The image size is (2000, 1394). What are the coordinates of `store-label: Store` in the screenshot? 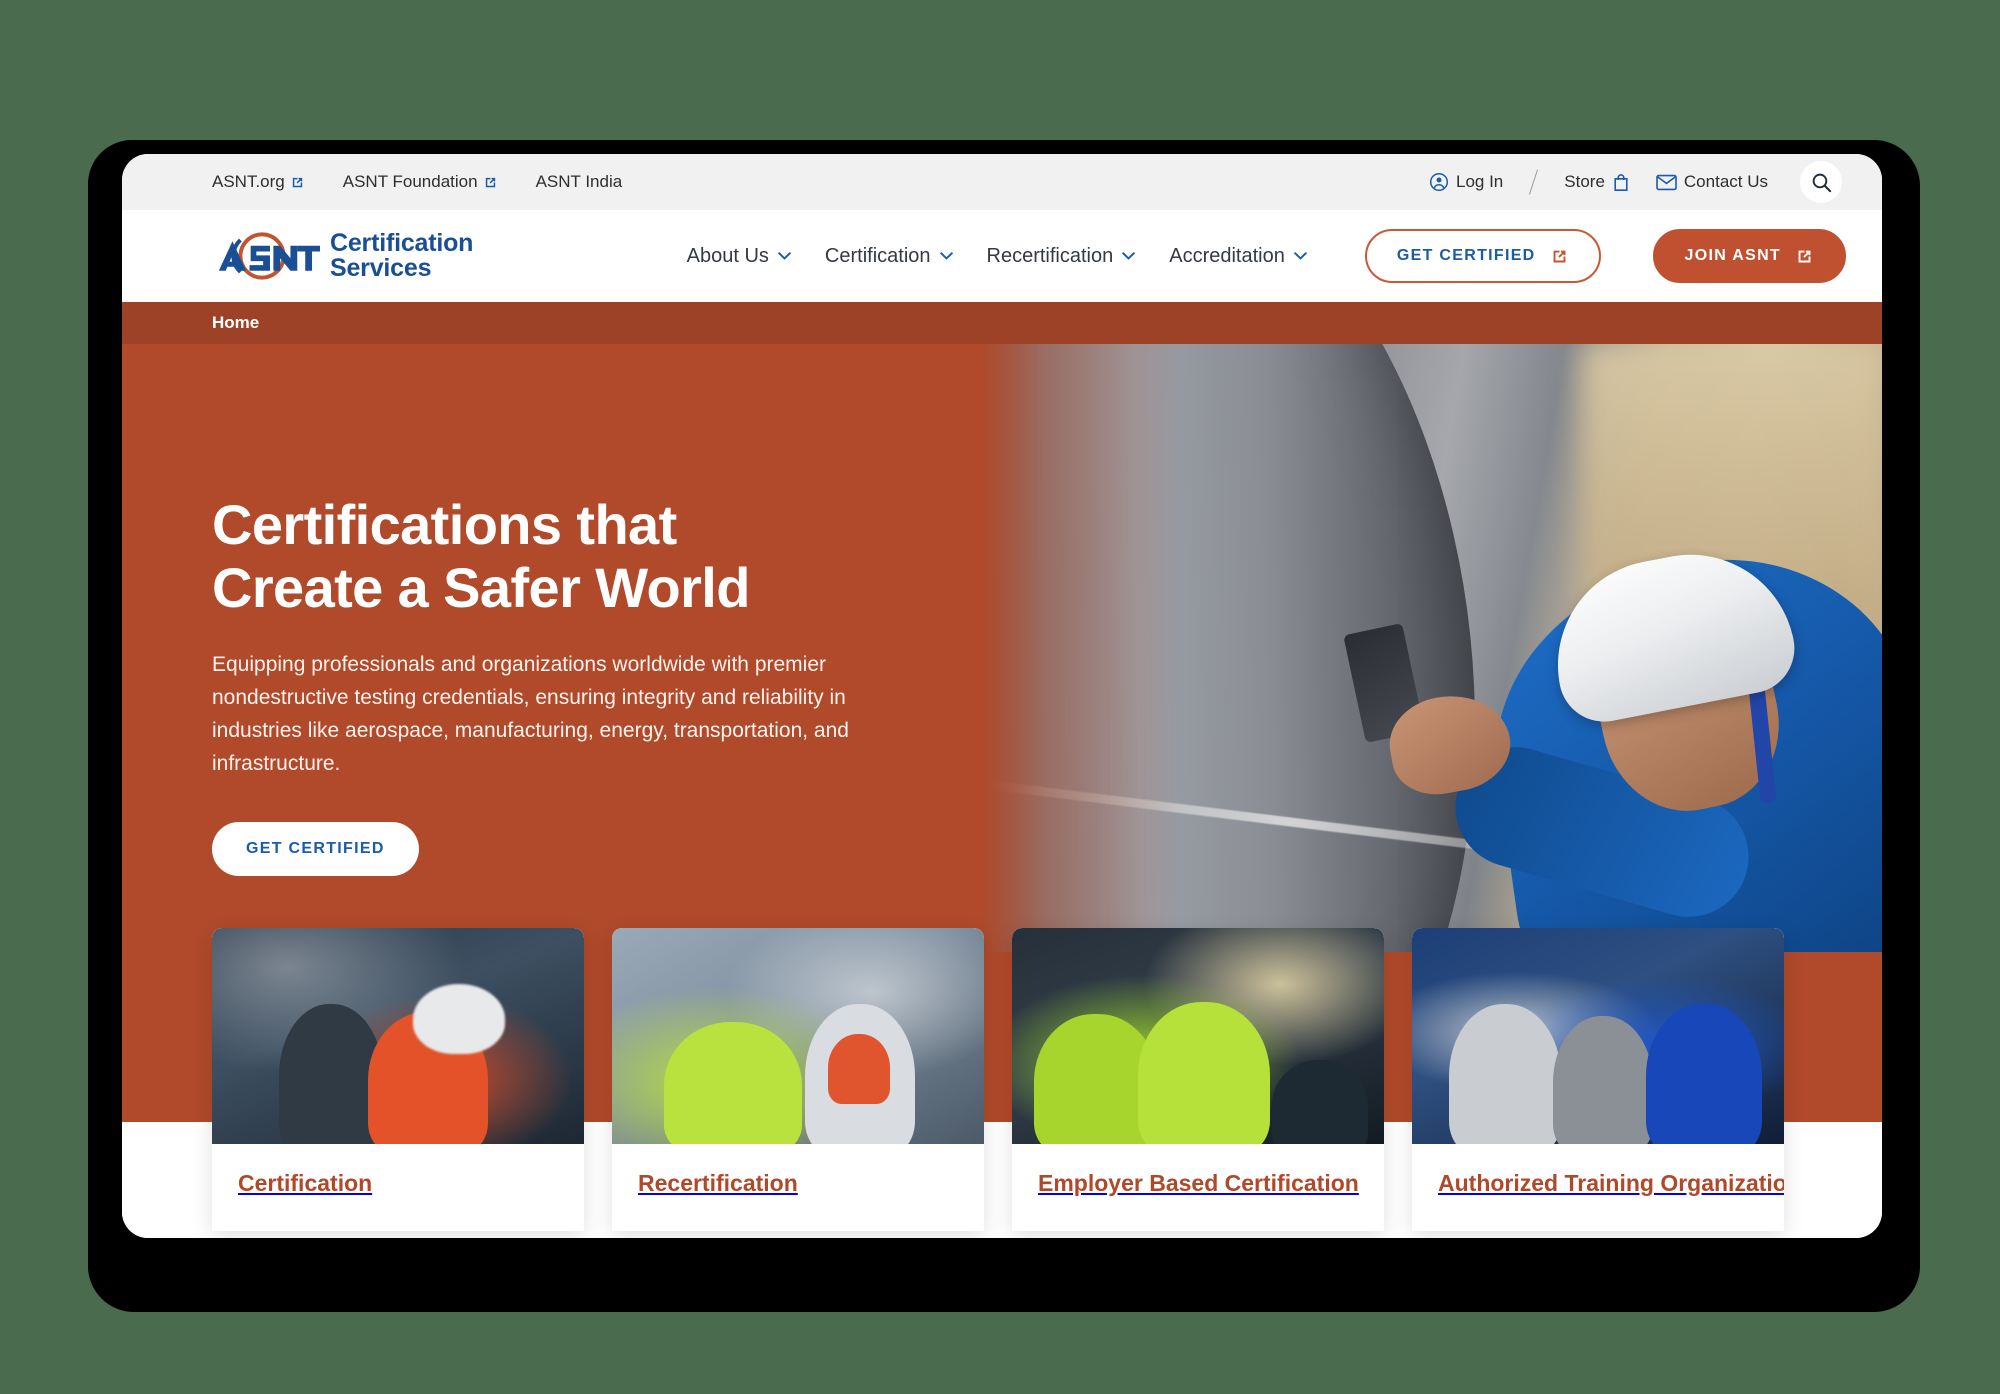 It's located at (1584, 181).